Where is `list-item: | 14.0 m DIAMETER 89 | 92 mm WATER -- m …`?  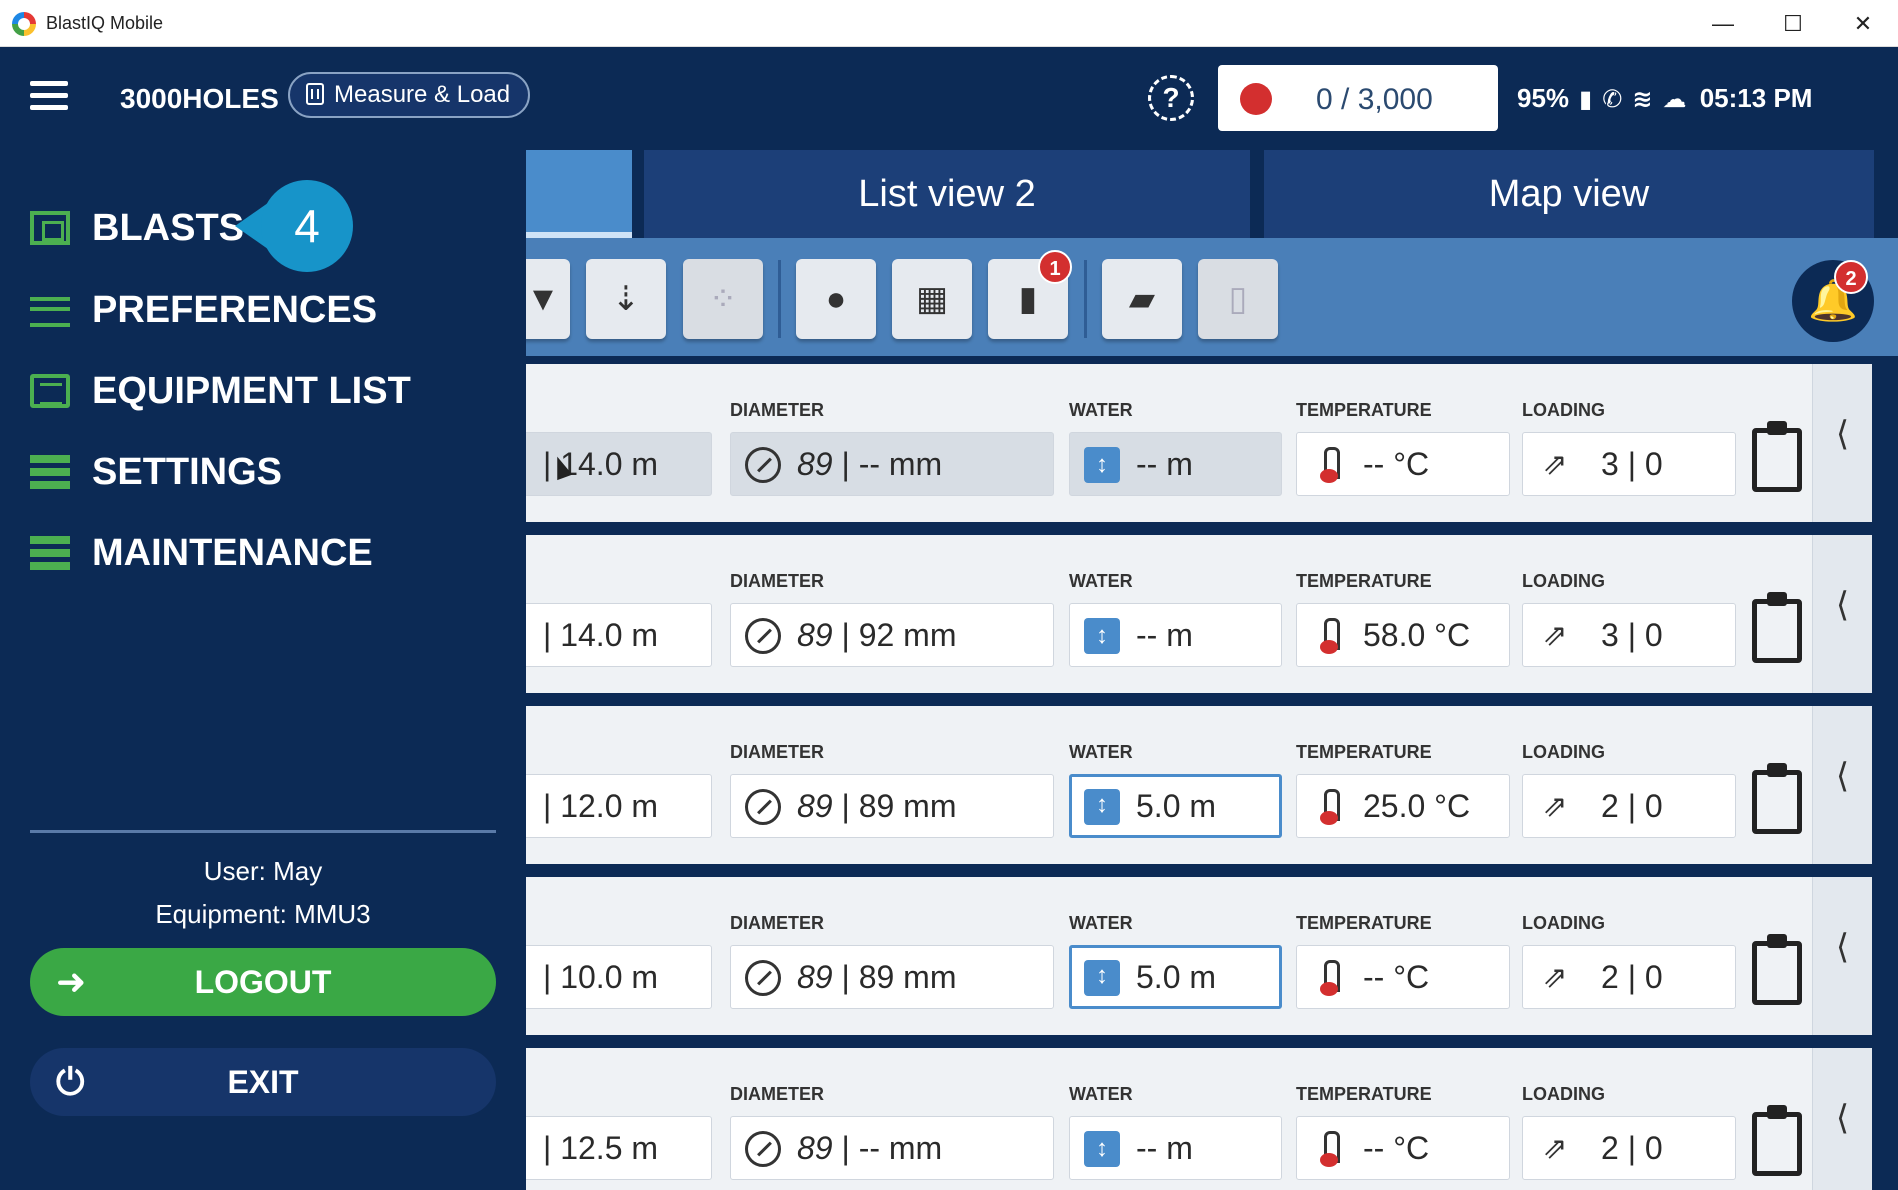
list-item: | 14.0 m DIAMETER 89 | 92 mm WATER -- m … is located at coordinates (1194, 614).